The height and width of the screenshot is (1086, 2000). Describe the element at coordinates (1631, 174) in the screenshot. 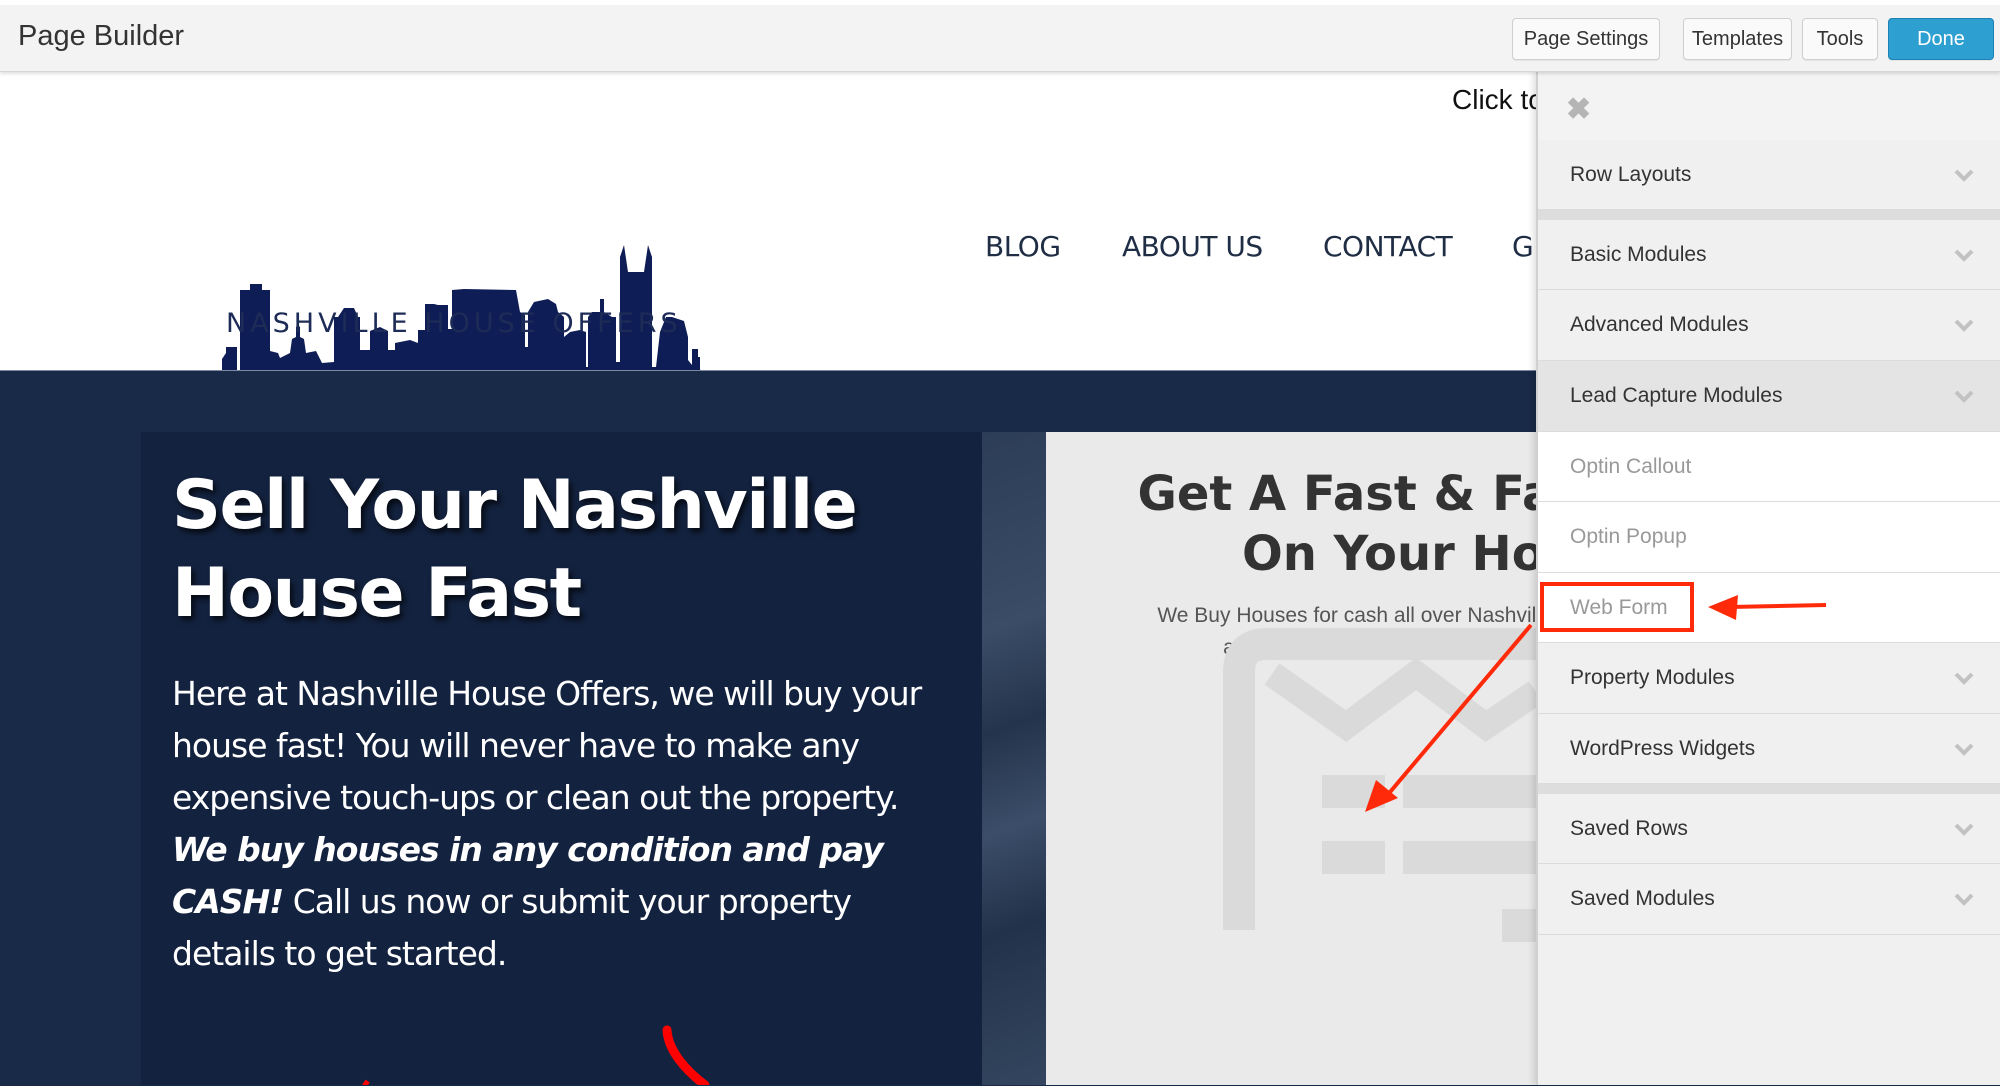

I see `section-label: Row Layouts` at that location.